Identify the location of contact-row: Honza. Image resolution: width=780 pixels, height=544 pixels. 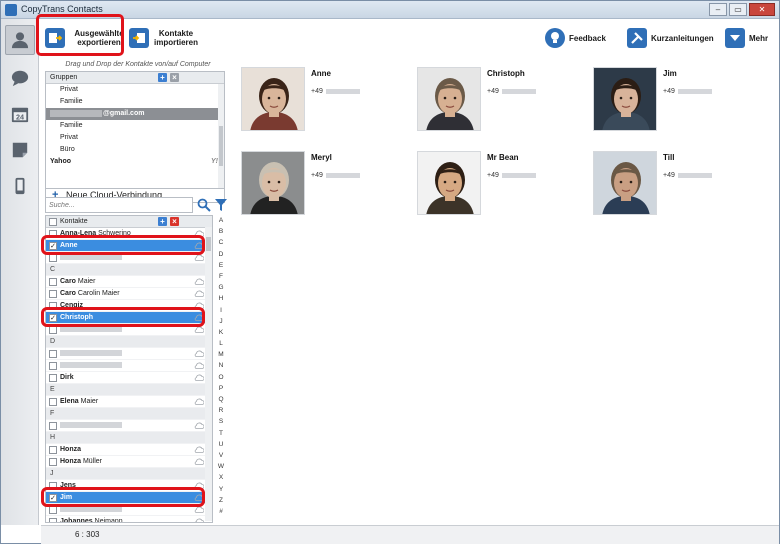
(129, 450).